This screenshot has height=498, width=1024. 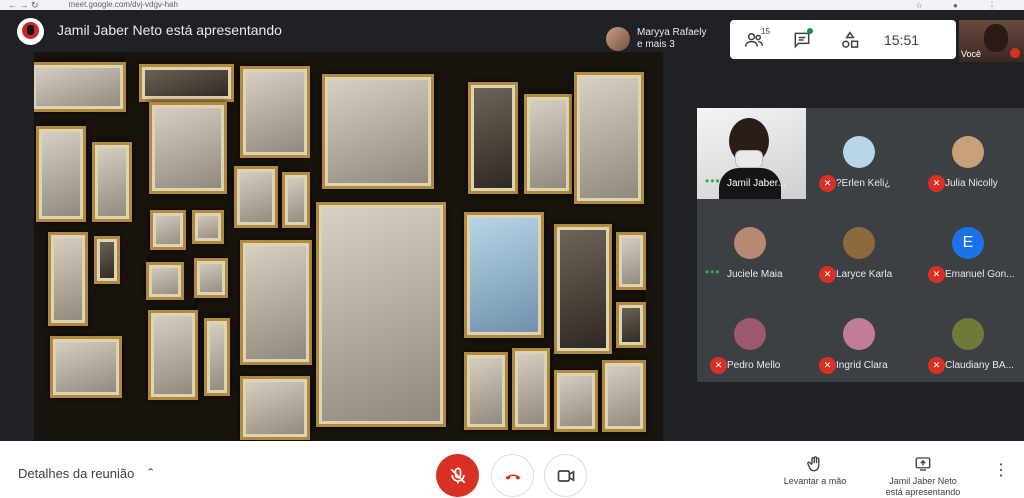 I want to click on participant-name: Julia Nicolly, so click(x=971, y=183).